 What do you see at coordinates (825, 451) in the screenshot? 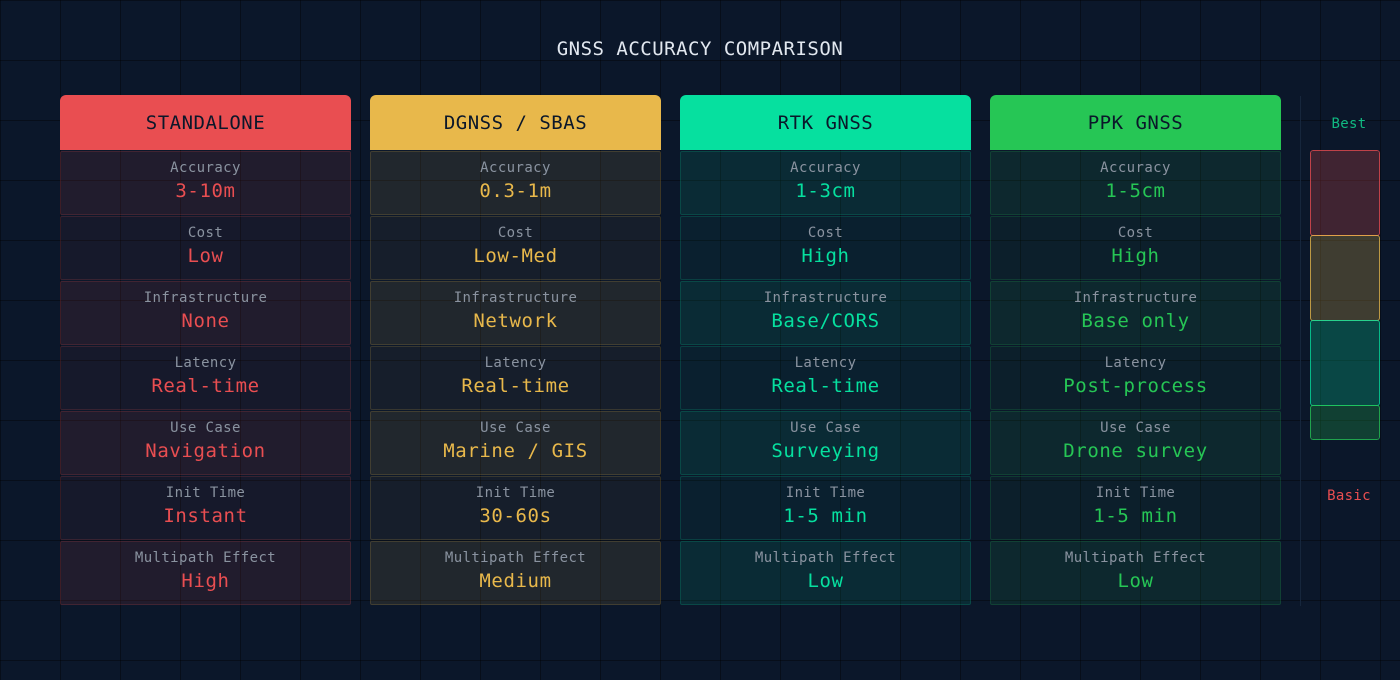
I see `cell-value: Surveying` at bounding box center [825, 451].